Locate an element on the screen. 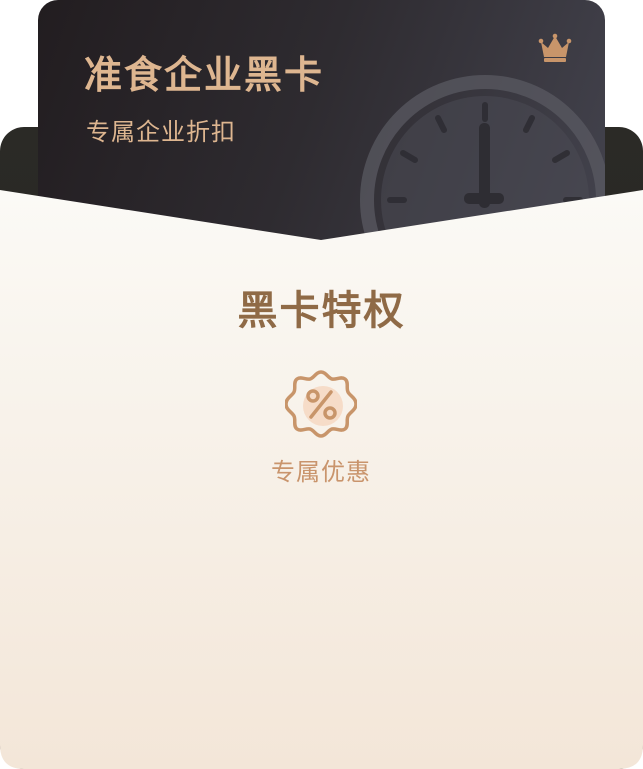 The height and width of the screenshot is (769, 643). card-title: 准食企业黑卡 is located at coordinates (204, 75).